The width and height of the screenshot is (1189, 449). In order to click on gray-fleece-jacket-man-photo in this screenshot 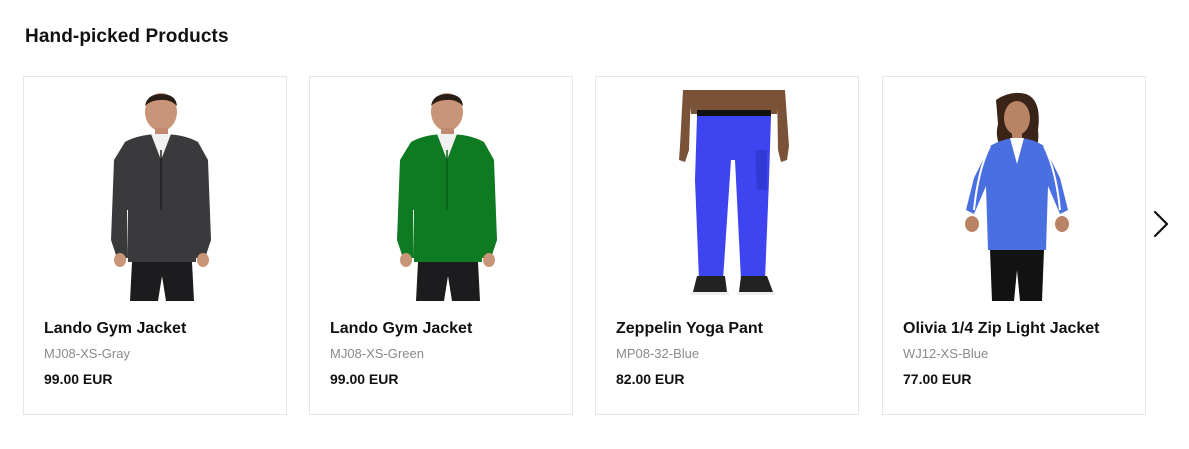, I will do `click(155, 195)`.